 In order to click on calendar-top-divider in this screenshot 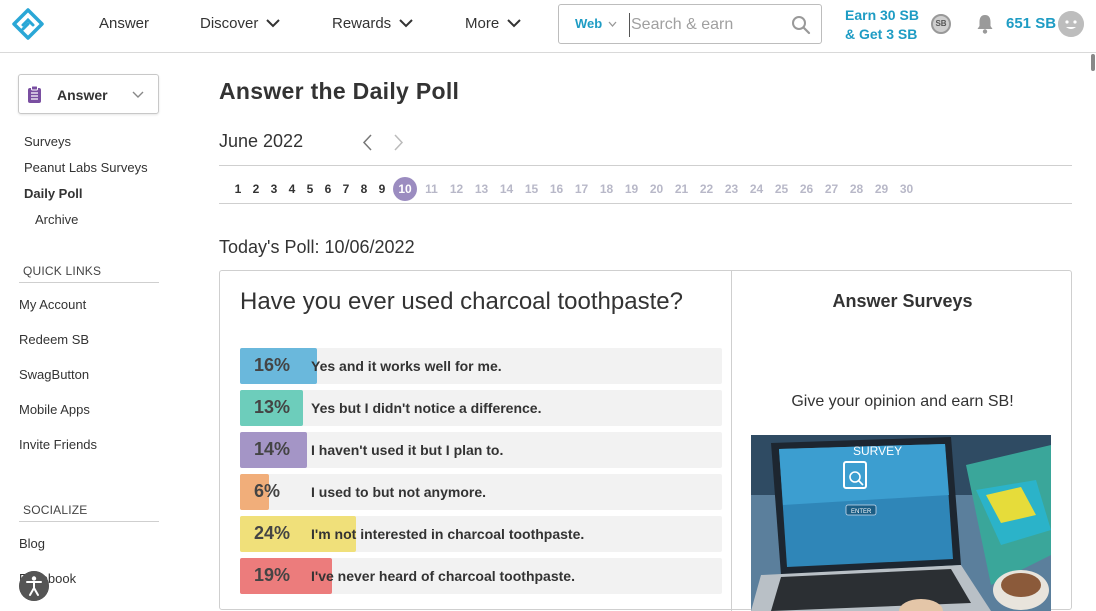, I will do `click(645, 165)`.